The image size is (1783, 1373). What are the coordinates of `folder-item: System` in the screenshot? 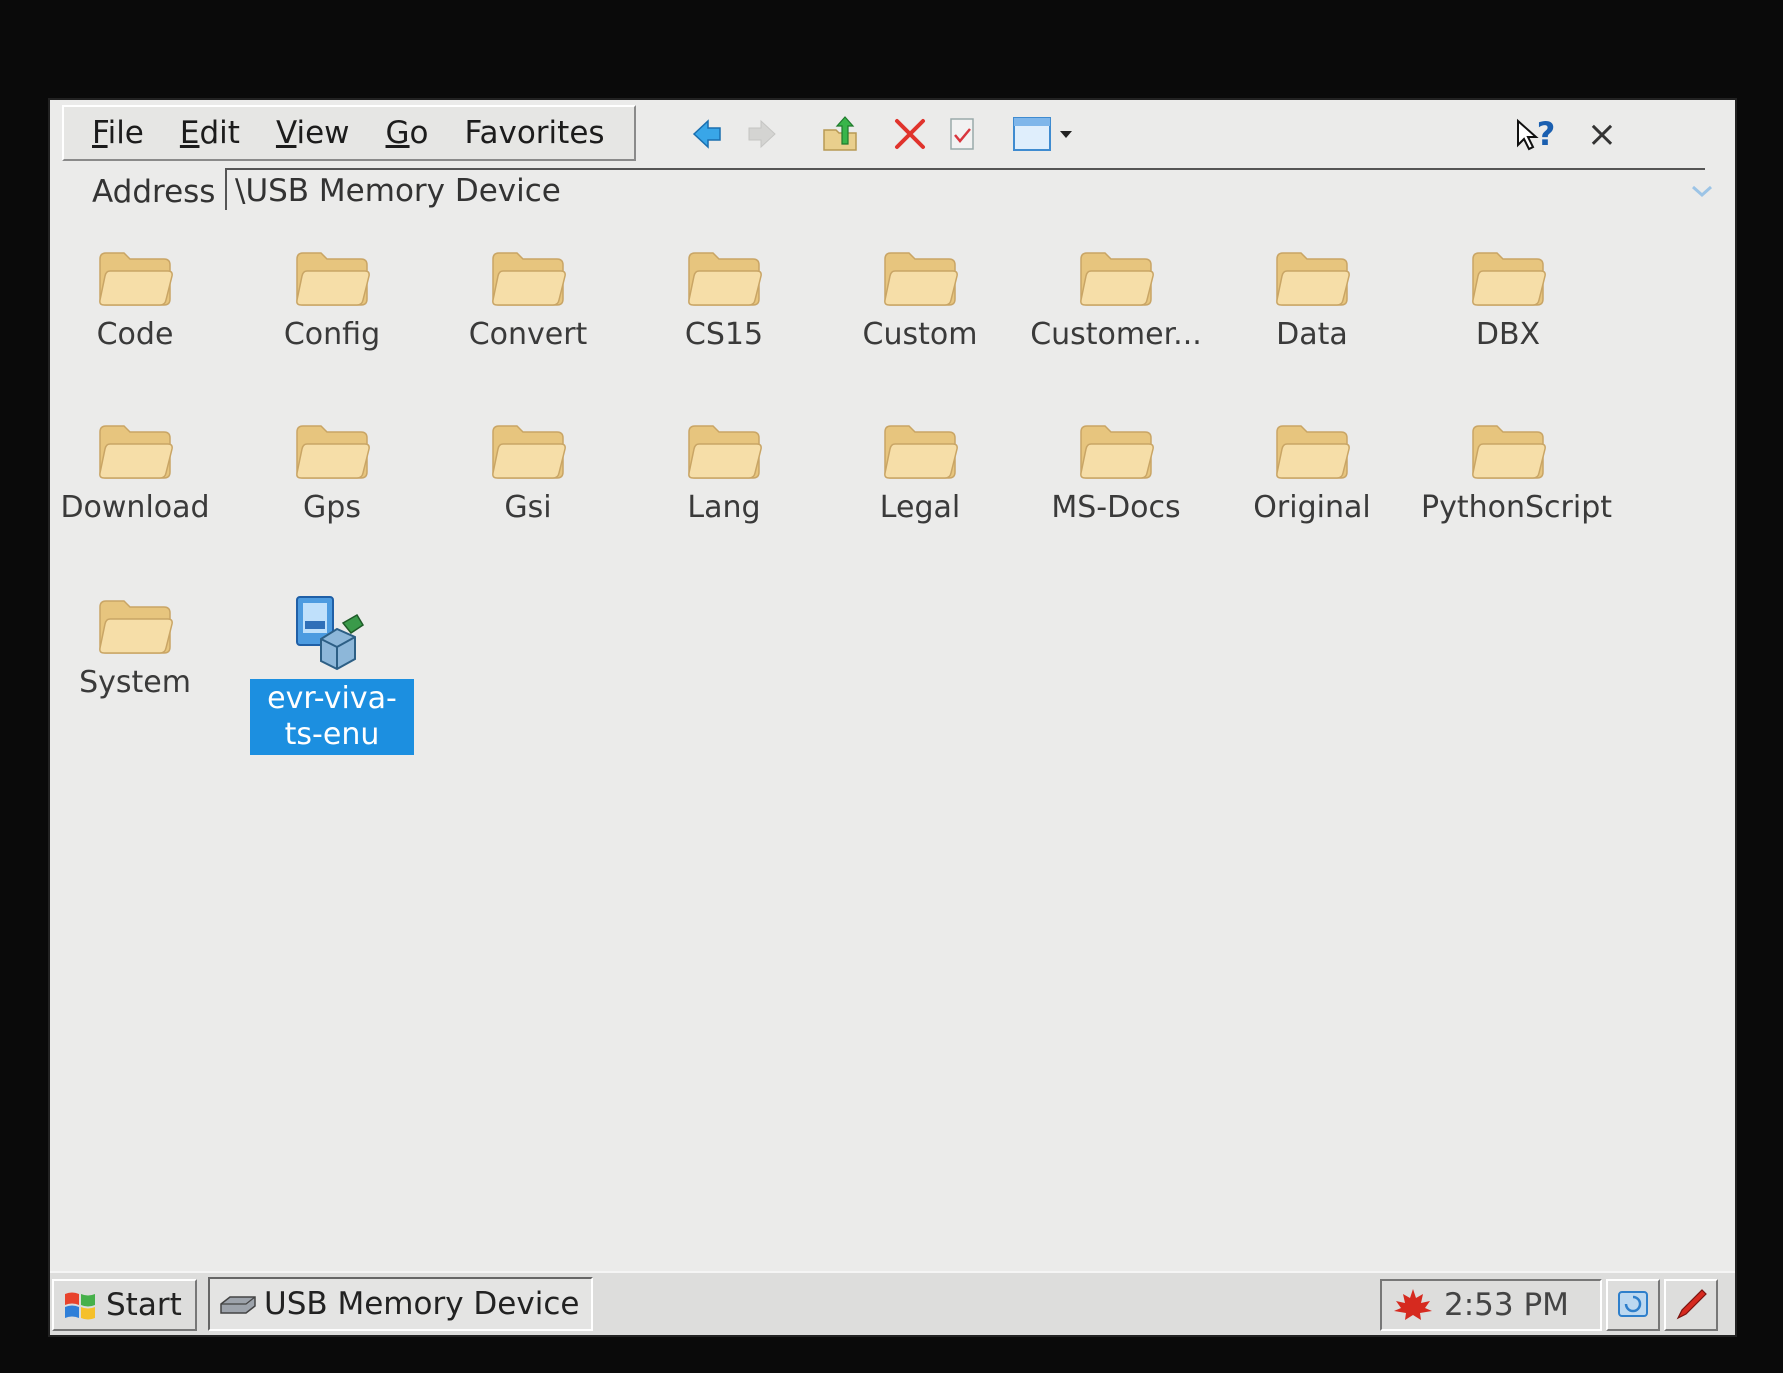 It's located at (135, 647).